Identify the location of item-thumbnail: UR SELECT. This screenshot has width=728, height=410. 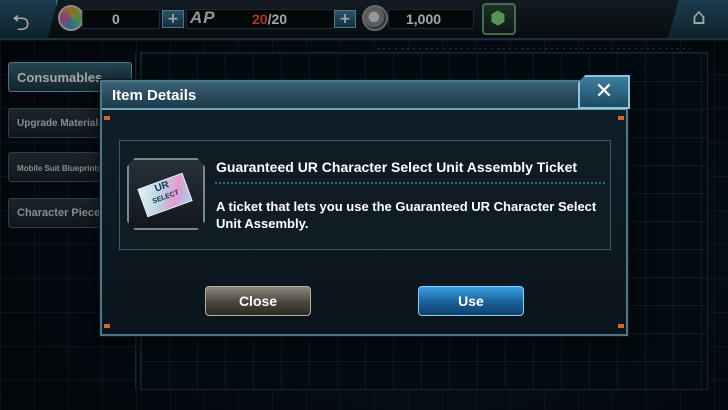
(166, 194).